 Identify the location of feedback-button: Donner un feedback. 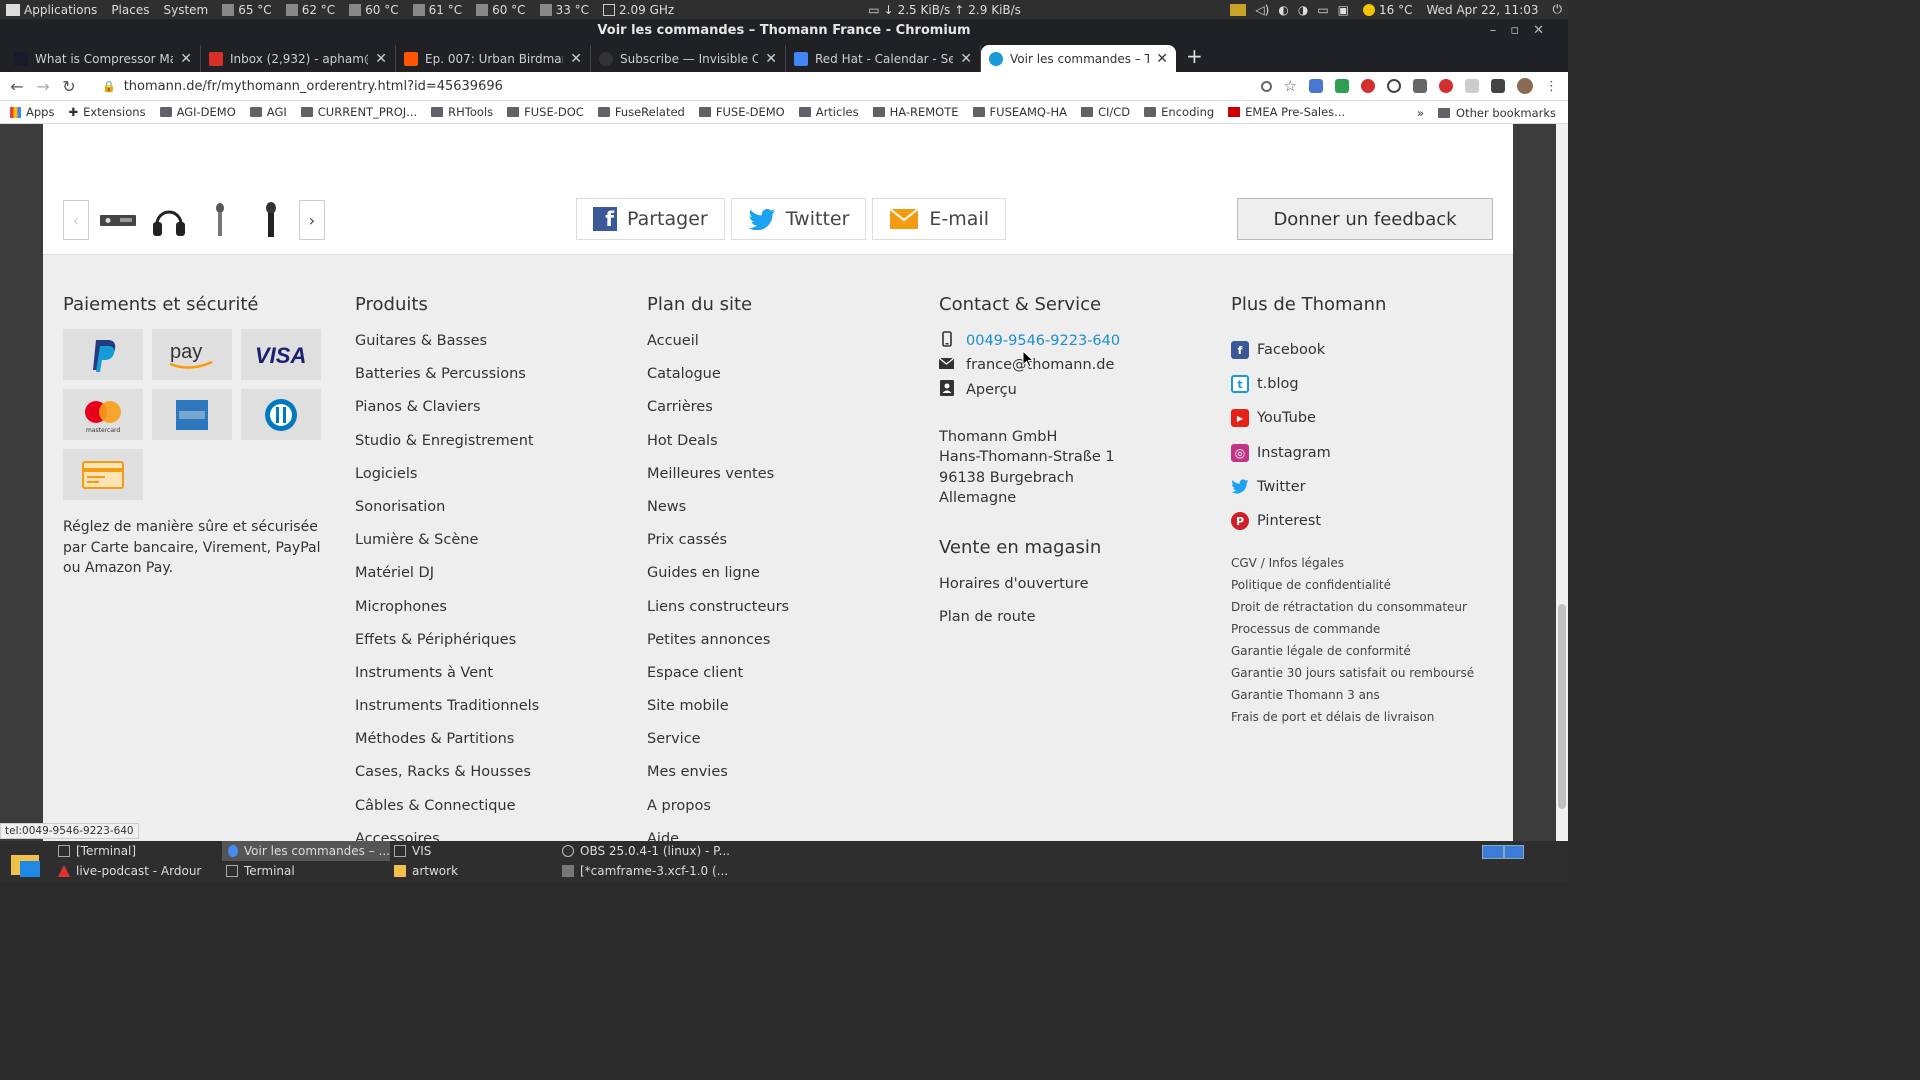
(1365, 219).